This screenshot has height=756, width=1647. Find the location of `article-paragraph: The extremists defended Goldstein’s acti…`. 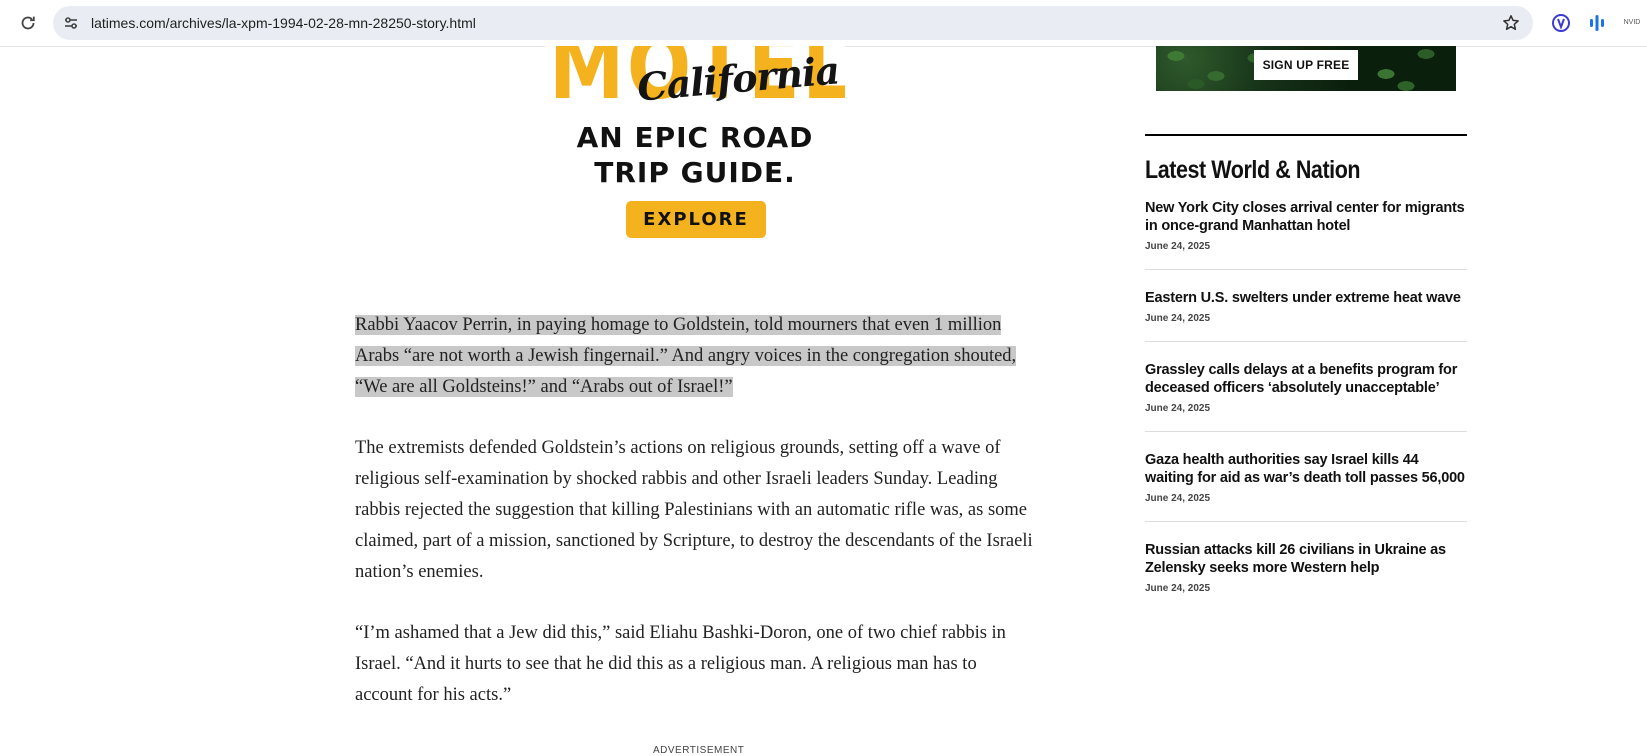

article-paragraph: The extremists defended Goldstein’s acti… is located at coordinates (695, 510).